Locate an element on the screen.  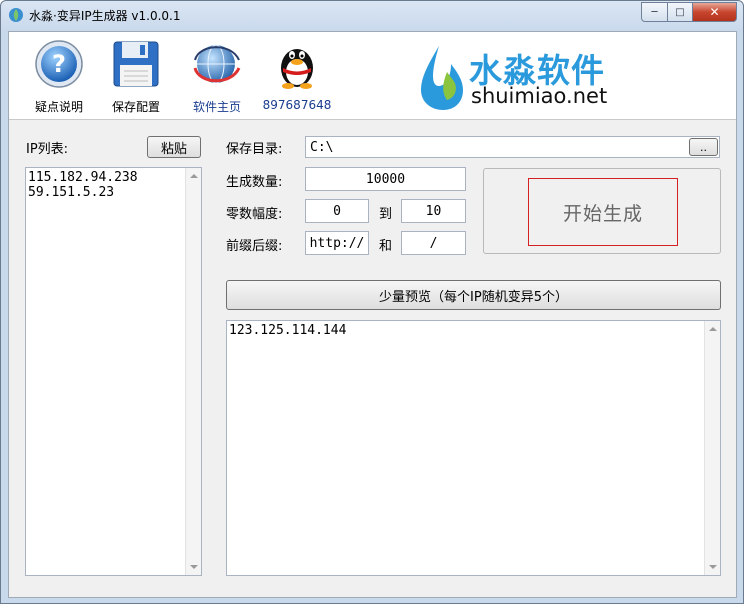
qq-button: 897687648 is located at coordinates (297, 75).